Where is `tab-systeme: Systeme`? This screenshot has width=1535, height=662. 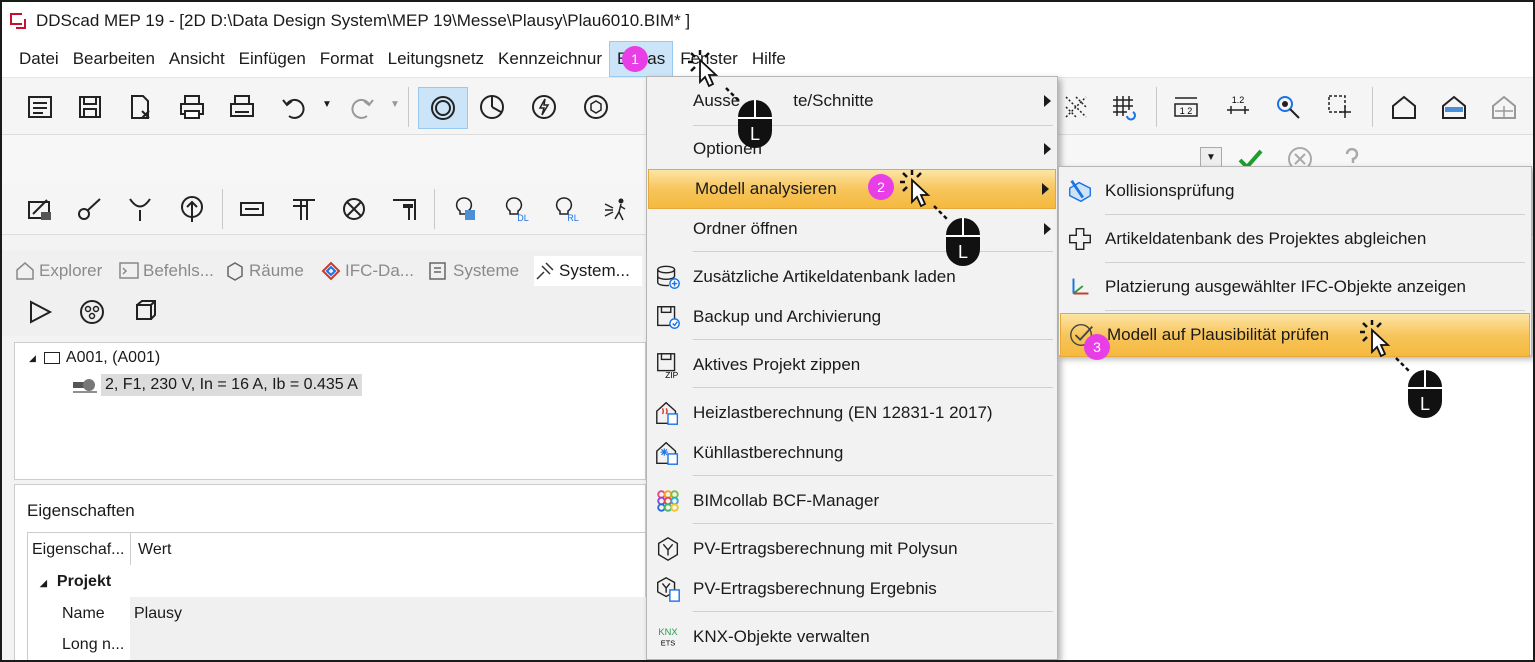 tab-systeme: Systeme is located at coordinates (473, 271).